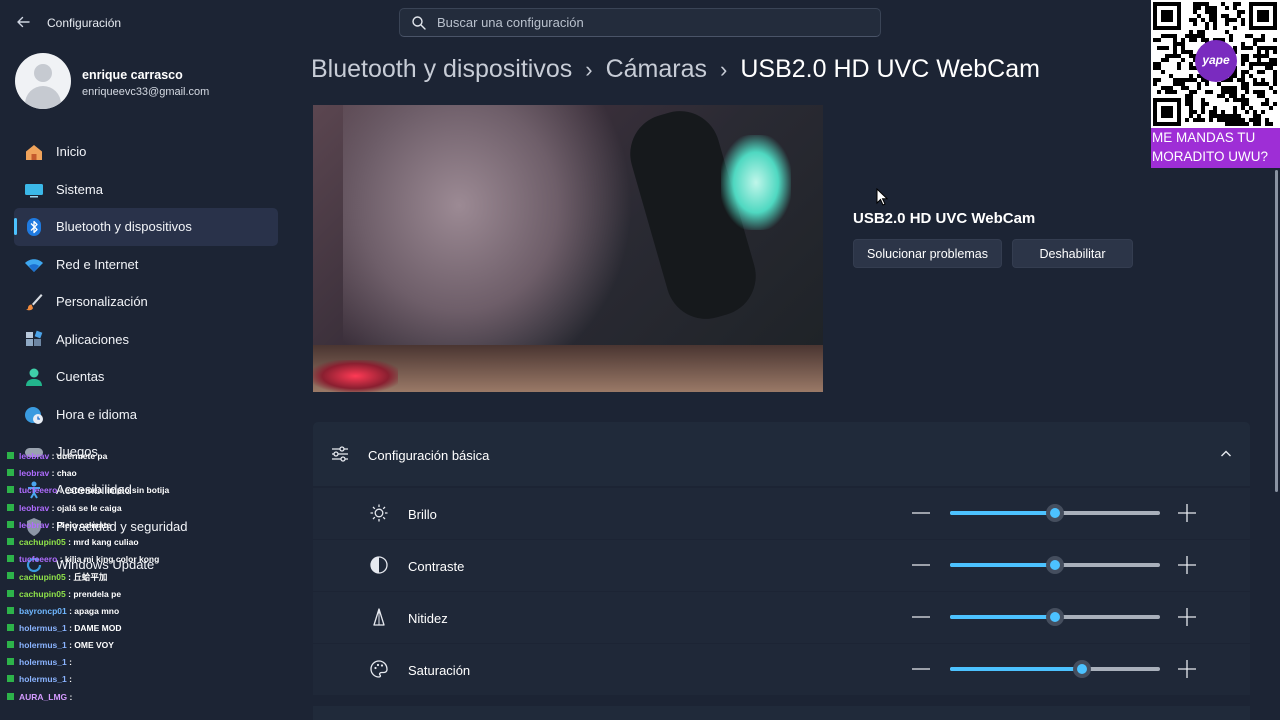 The width and height of the screenshot is (1280, 720). Describe the element at coordinates (340, 454) in the screenshot. I see `sliders-icon` at that location.